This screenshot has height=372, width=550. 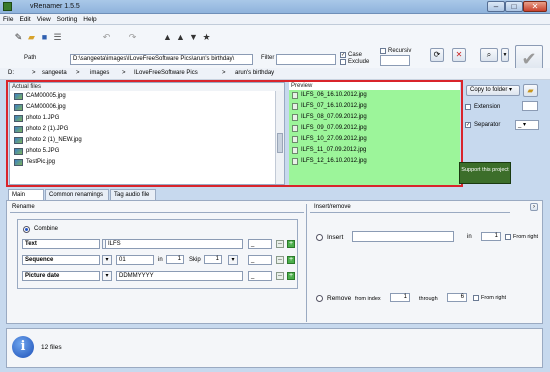 I want to click on minimize-button: –, so click(x=496, y=6).